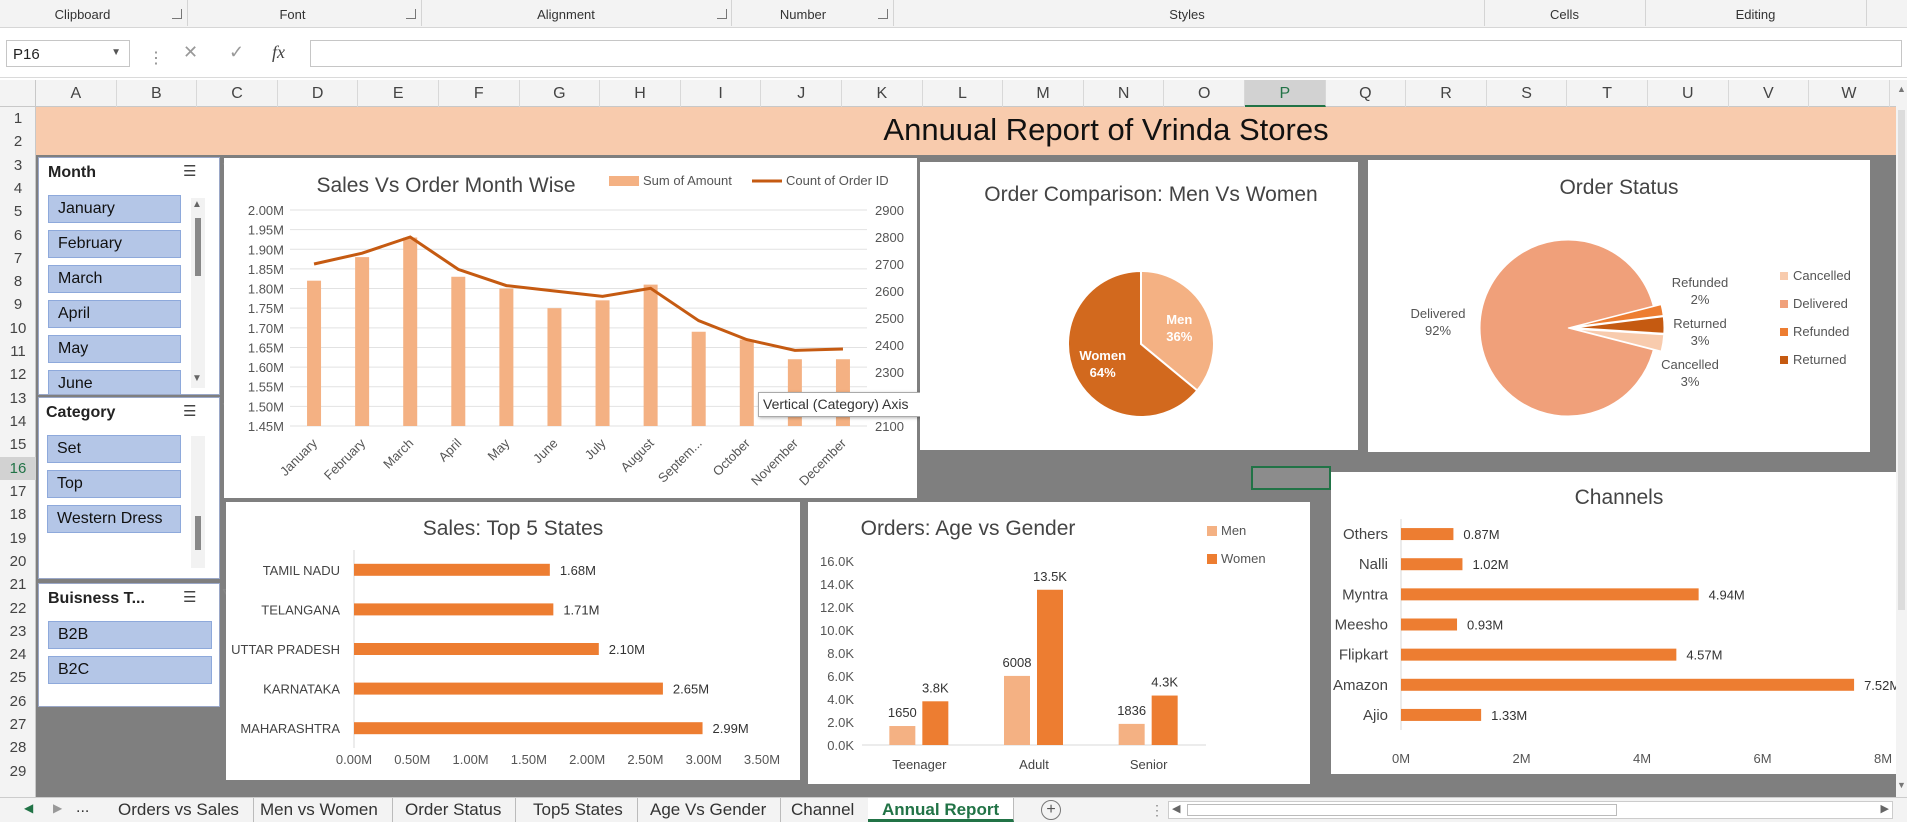 This screenshot has width=1907, height=822. What do you see at coordinates (18, 328) in the screenshot?
I see `row-header-10: 10` at bounding box center [18, 328].